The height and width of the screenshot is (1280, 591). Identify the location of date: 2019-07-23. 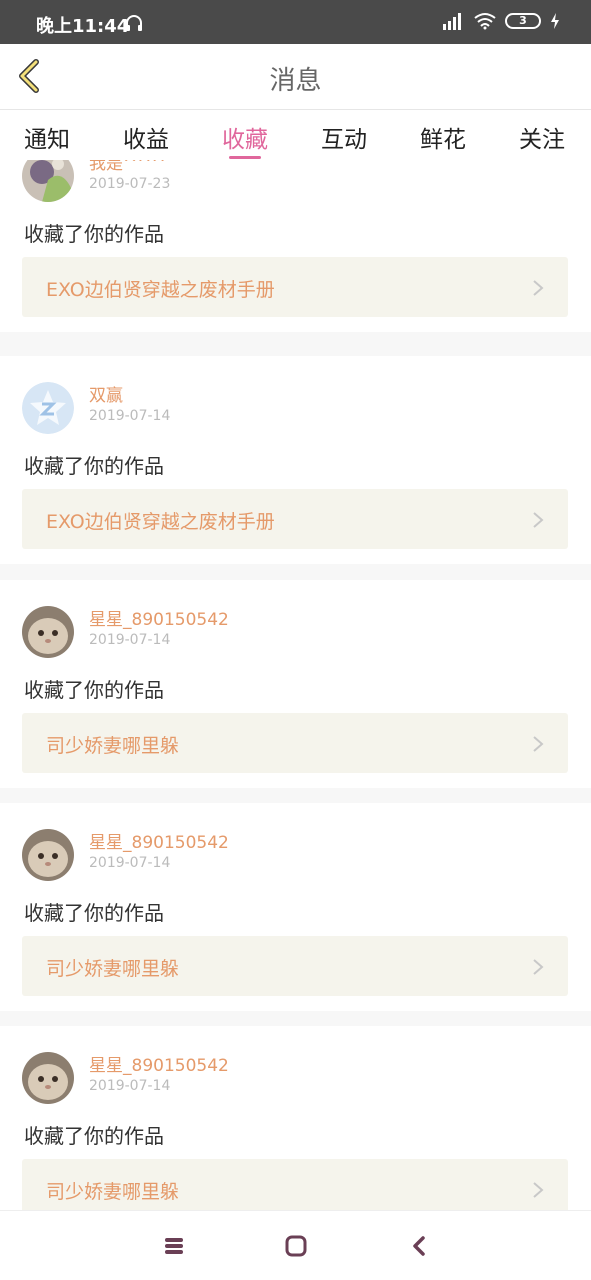
(130, 184).